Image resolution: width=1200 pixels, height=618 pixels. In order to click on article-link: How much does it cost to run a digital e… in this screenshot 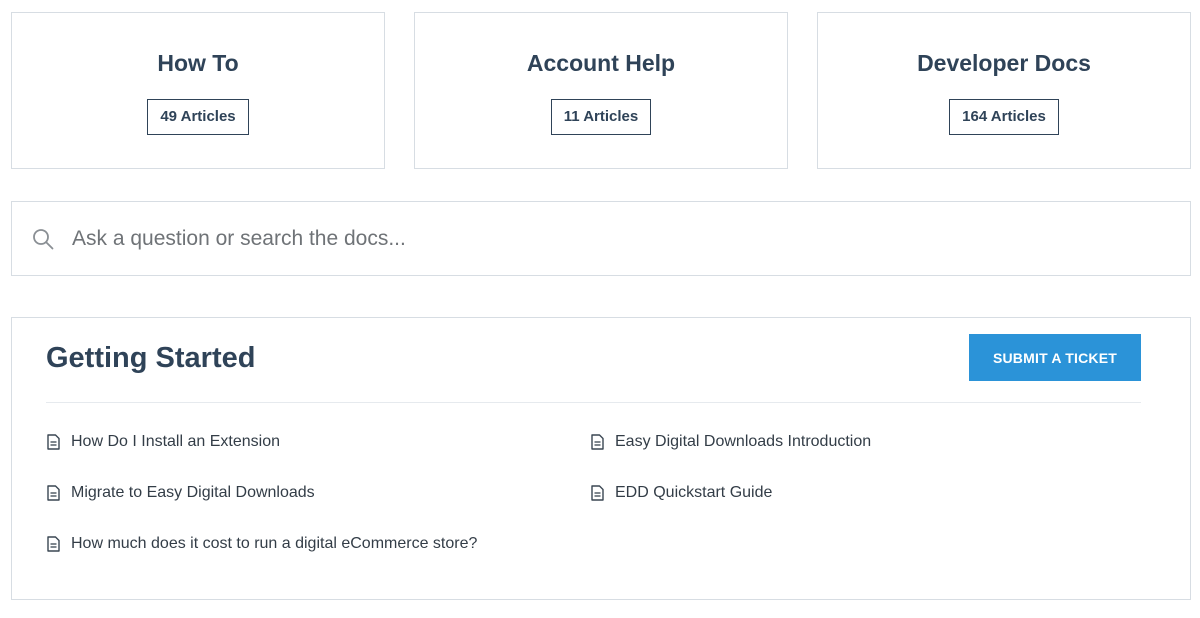, I will do `click(262, 544)`.